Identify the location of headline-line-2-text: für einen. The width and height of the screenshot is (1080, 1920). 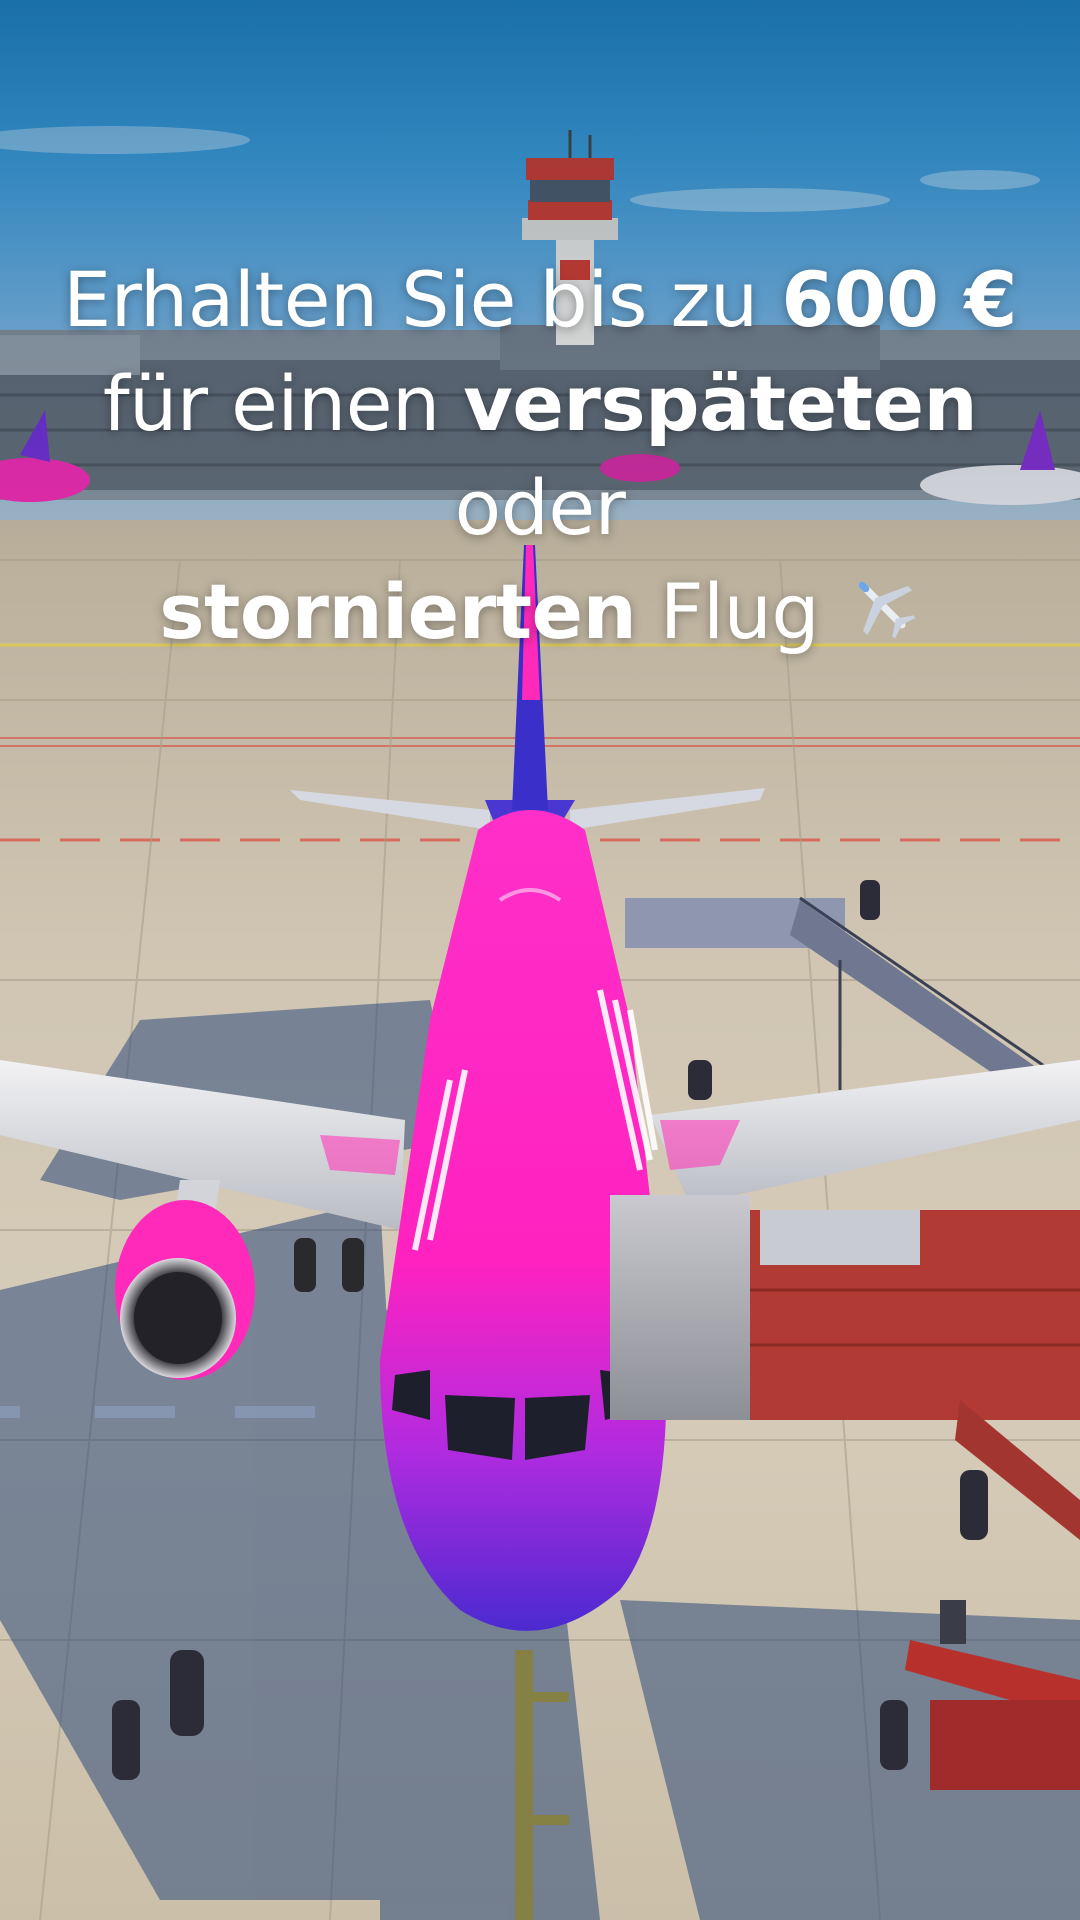
(283, 403).